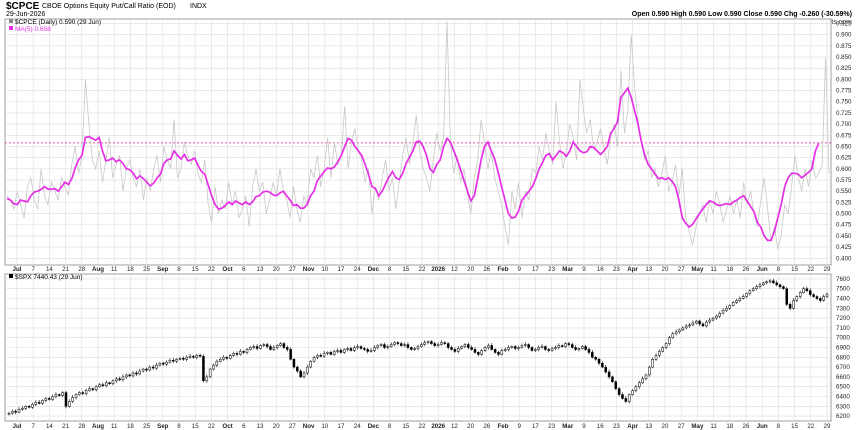 This screenshot has height=430, width=860. Describe the element at coordinates (843, 328) in the screenshot. I see `spx-y-tick-5: 7100` at that location.